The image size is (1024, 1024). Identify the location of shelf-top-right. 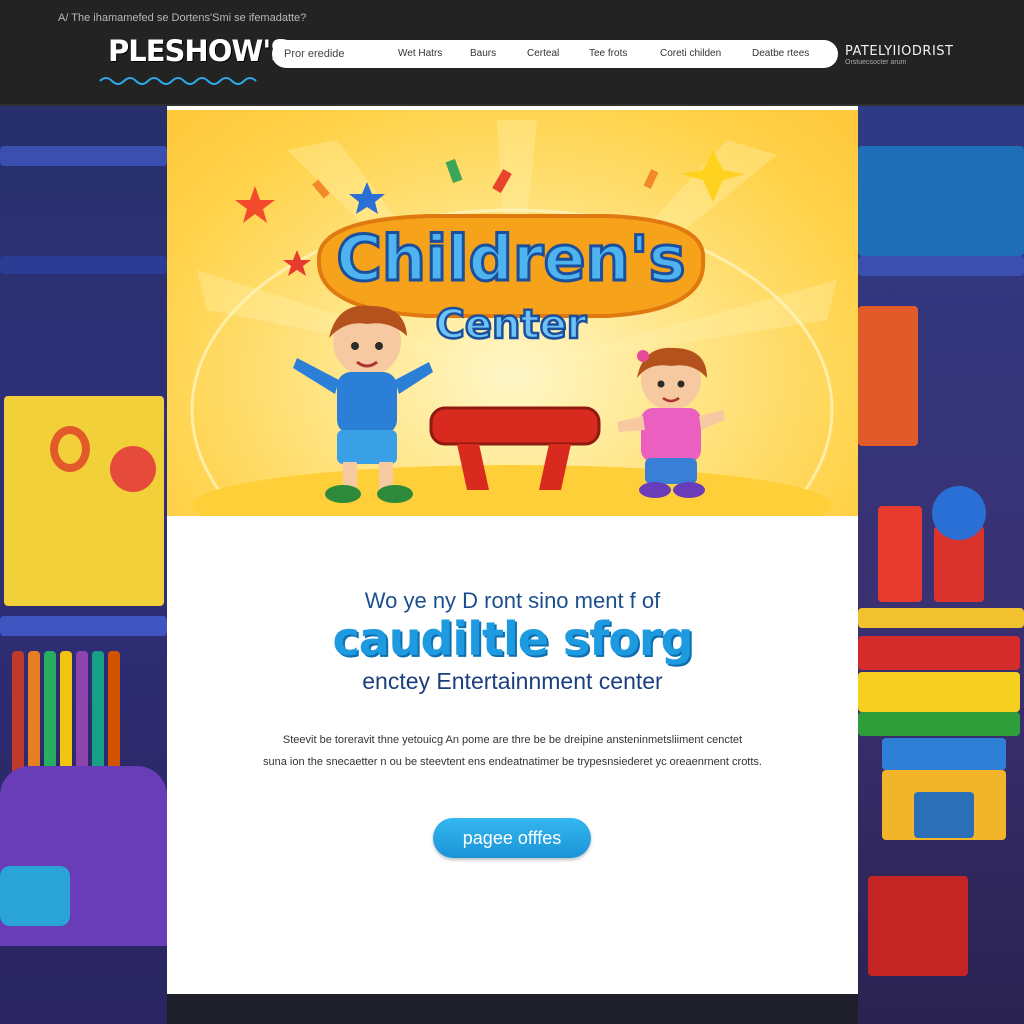
(941, 266).